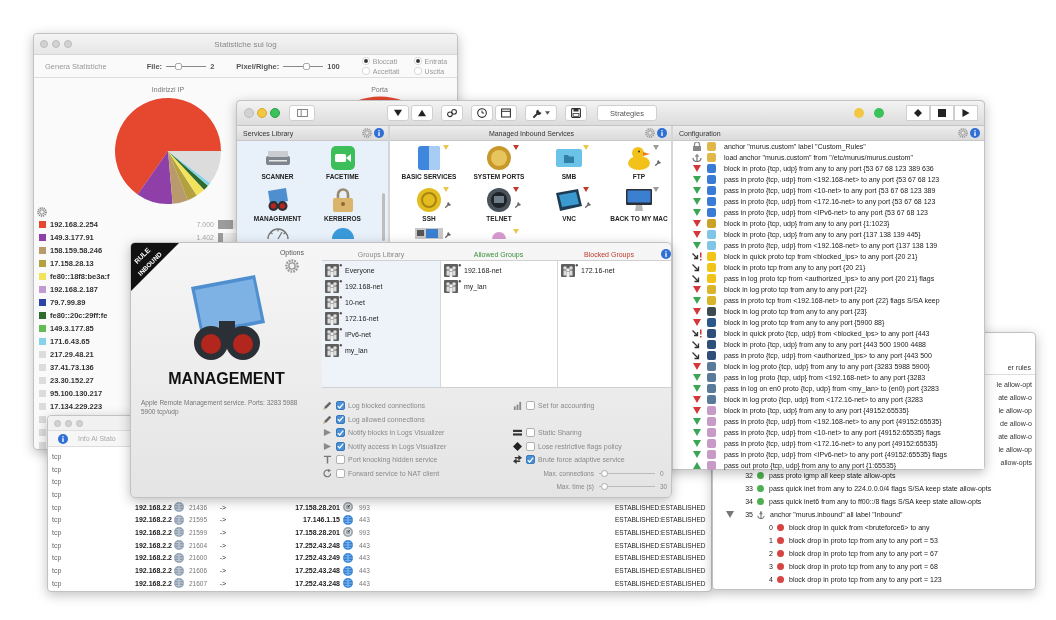  Describe the element at coordinates (226, 379) in the screenshot. I see `service-name: MANAGEMENT` at that location.